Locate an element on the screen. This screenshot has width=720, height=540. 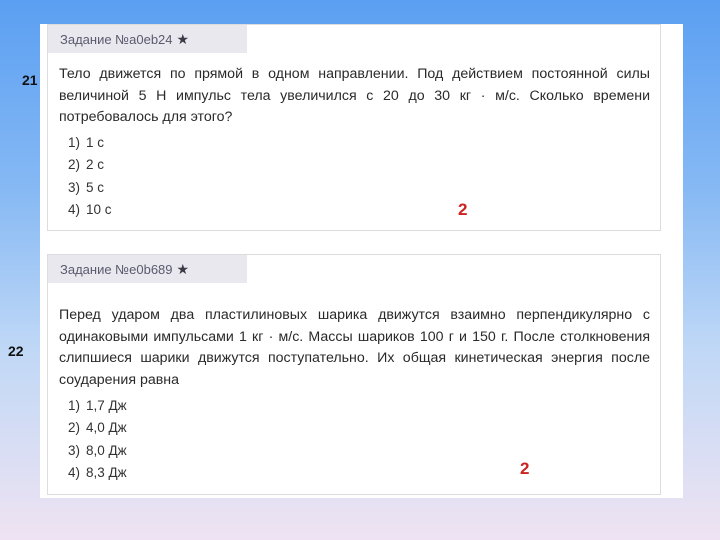
option-item: 4) 8,3 Дж is located at coordinates (97, 473).